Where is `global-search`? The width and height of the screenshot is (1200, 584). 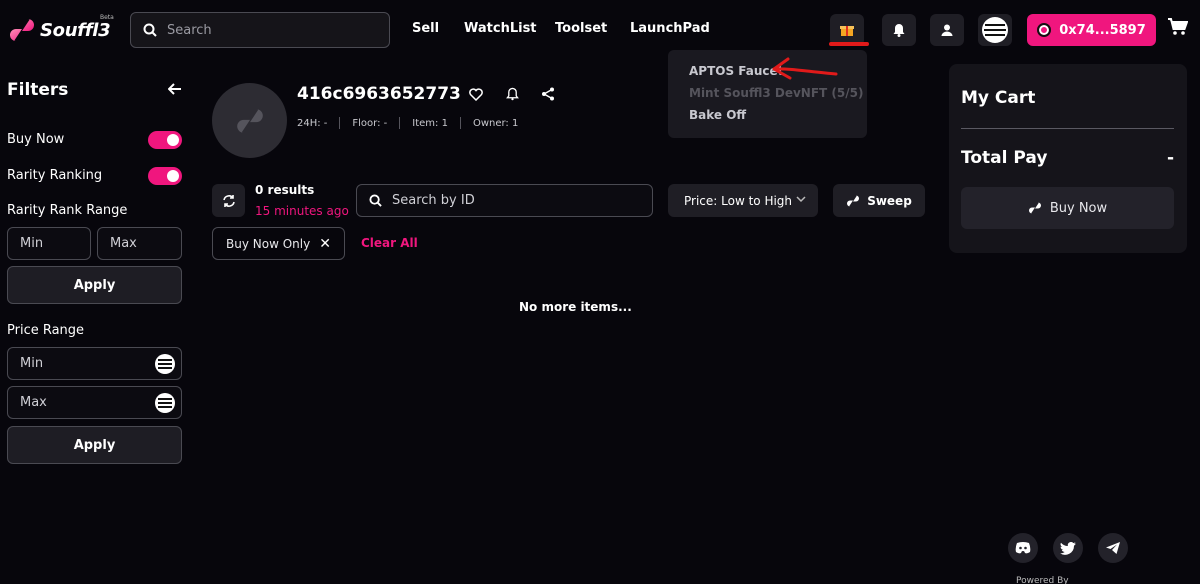 global-search is located at coordinates (260, 30).